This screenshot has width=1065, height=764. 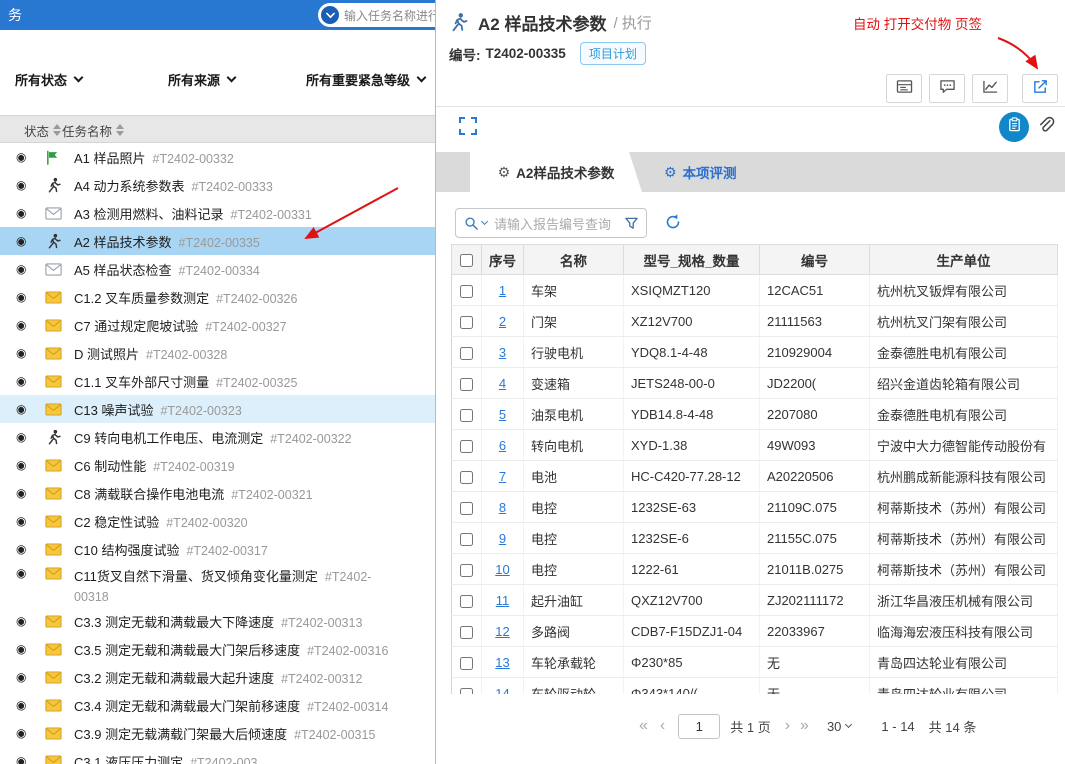 I want to click on column-status: 状态, so click(x=43, y=130).